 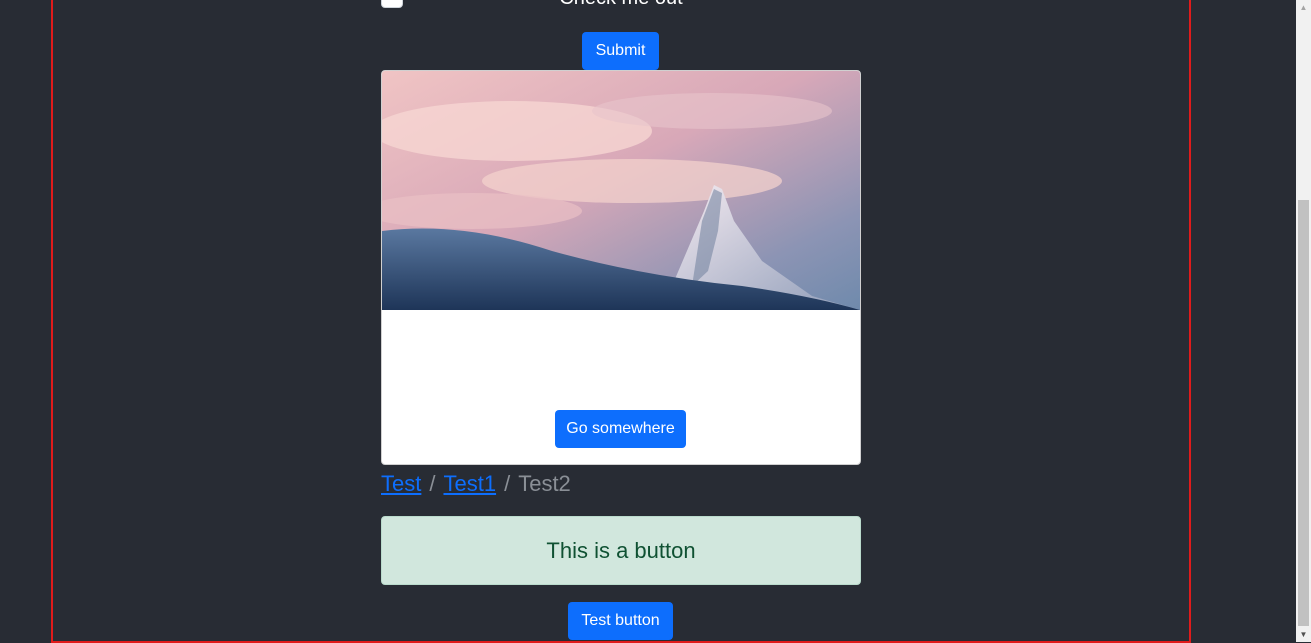 What do you see at coordinates (620, 429) in the screenshot?
I see `go-somewhere-button: Go somewhere` at bounding box center [620, 429].